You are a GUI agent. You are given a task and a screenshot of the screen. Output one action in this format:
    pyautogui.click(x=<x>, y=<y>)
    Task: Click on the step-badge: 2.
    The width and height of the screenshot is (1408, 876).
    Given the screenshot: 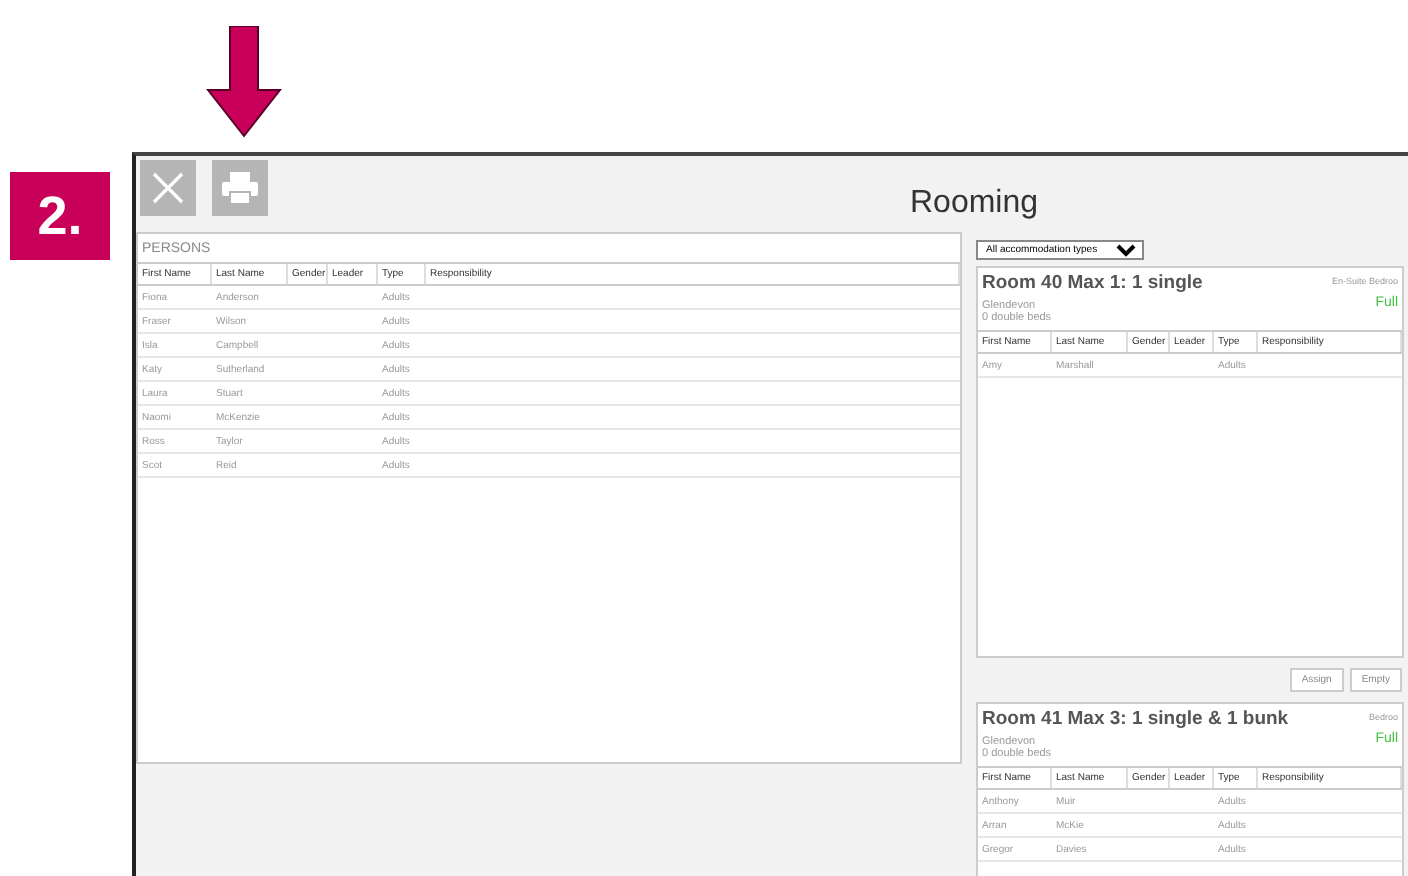 What is the action you would take?
    pyautogui.click(x=60, y=216)
    